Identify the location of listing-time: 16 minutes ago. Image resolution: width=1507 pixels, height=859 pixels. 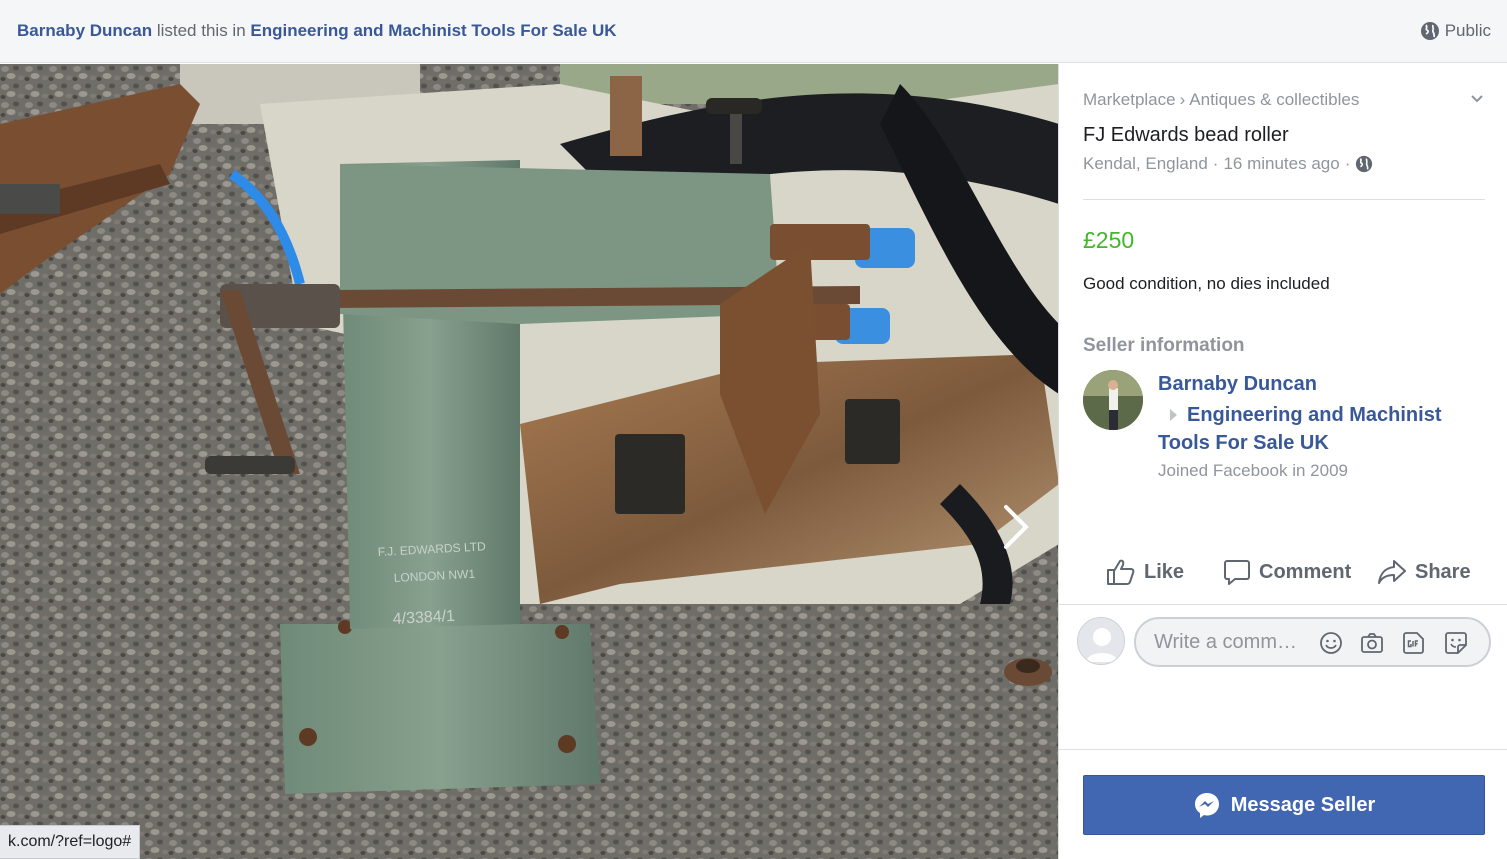
(1281, 164).